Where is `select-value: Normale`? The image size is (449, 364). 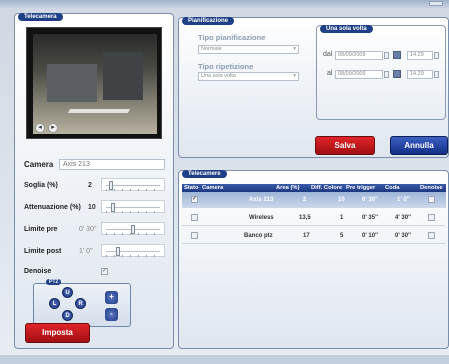 select-value: Normale is located at coordinates (211, 49).